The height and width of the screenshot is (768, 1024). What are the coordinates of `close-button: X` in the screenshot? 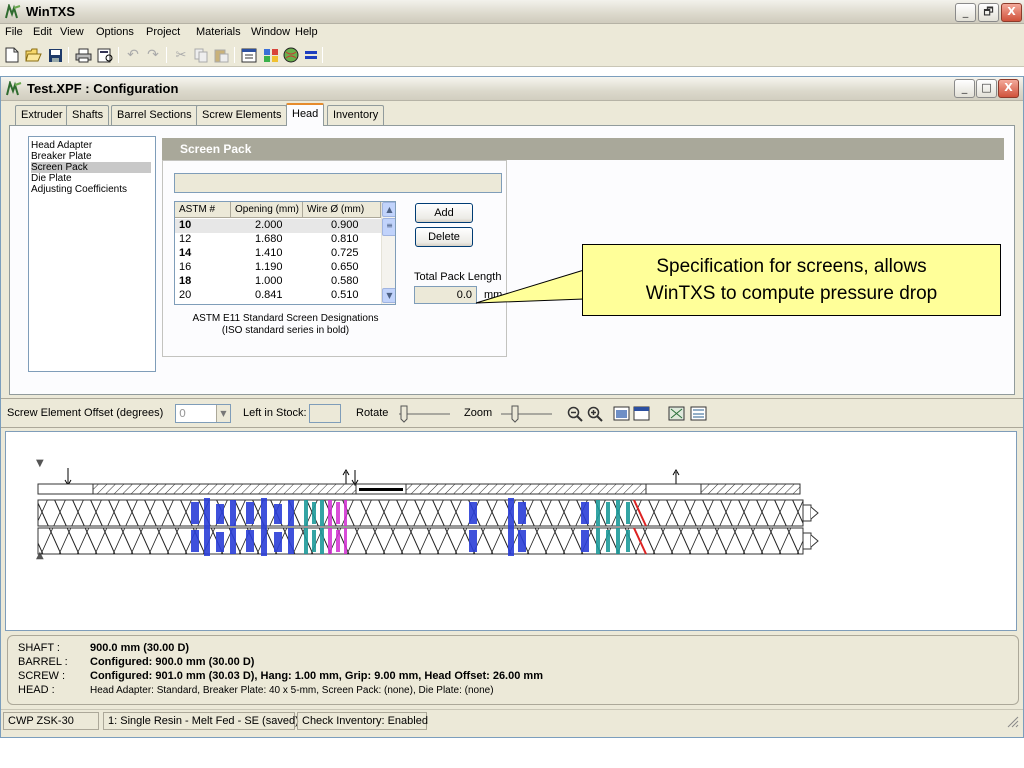 It's located at (1011, 12).